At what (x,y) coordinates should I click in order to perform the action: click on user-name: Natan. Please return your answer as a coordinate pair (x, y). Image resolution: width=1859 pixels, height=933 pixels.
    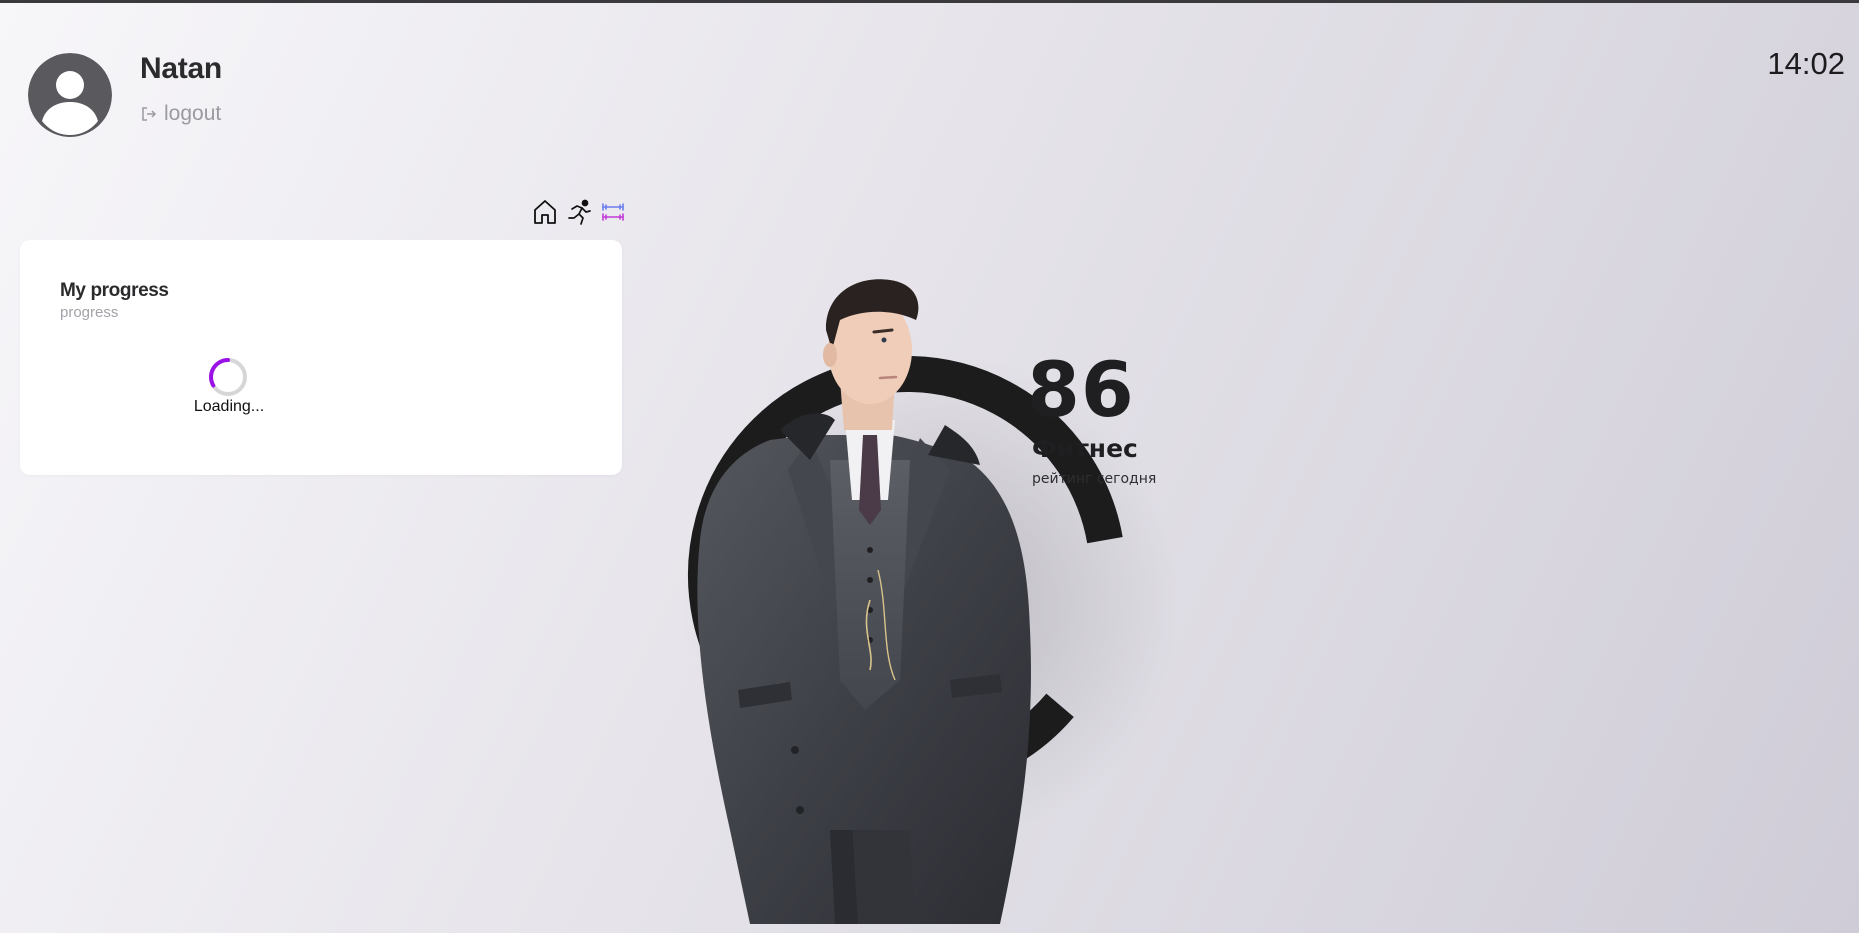
    Looking at the image, I should click on (181, 68).